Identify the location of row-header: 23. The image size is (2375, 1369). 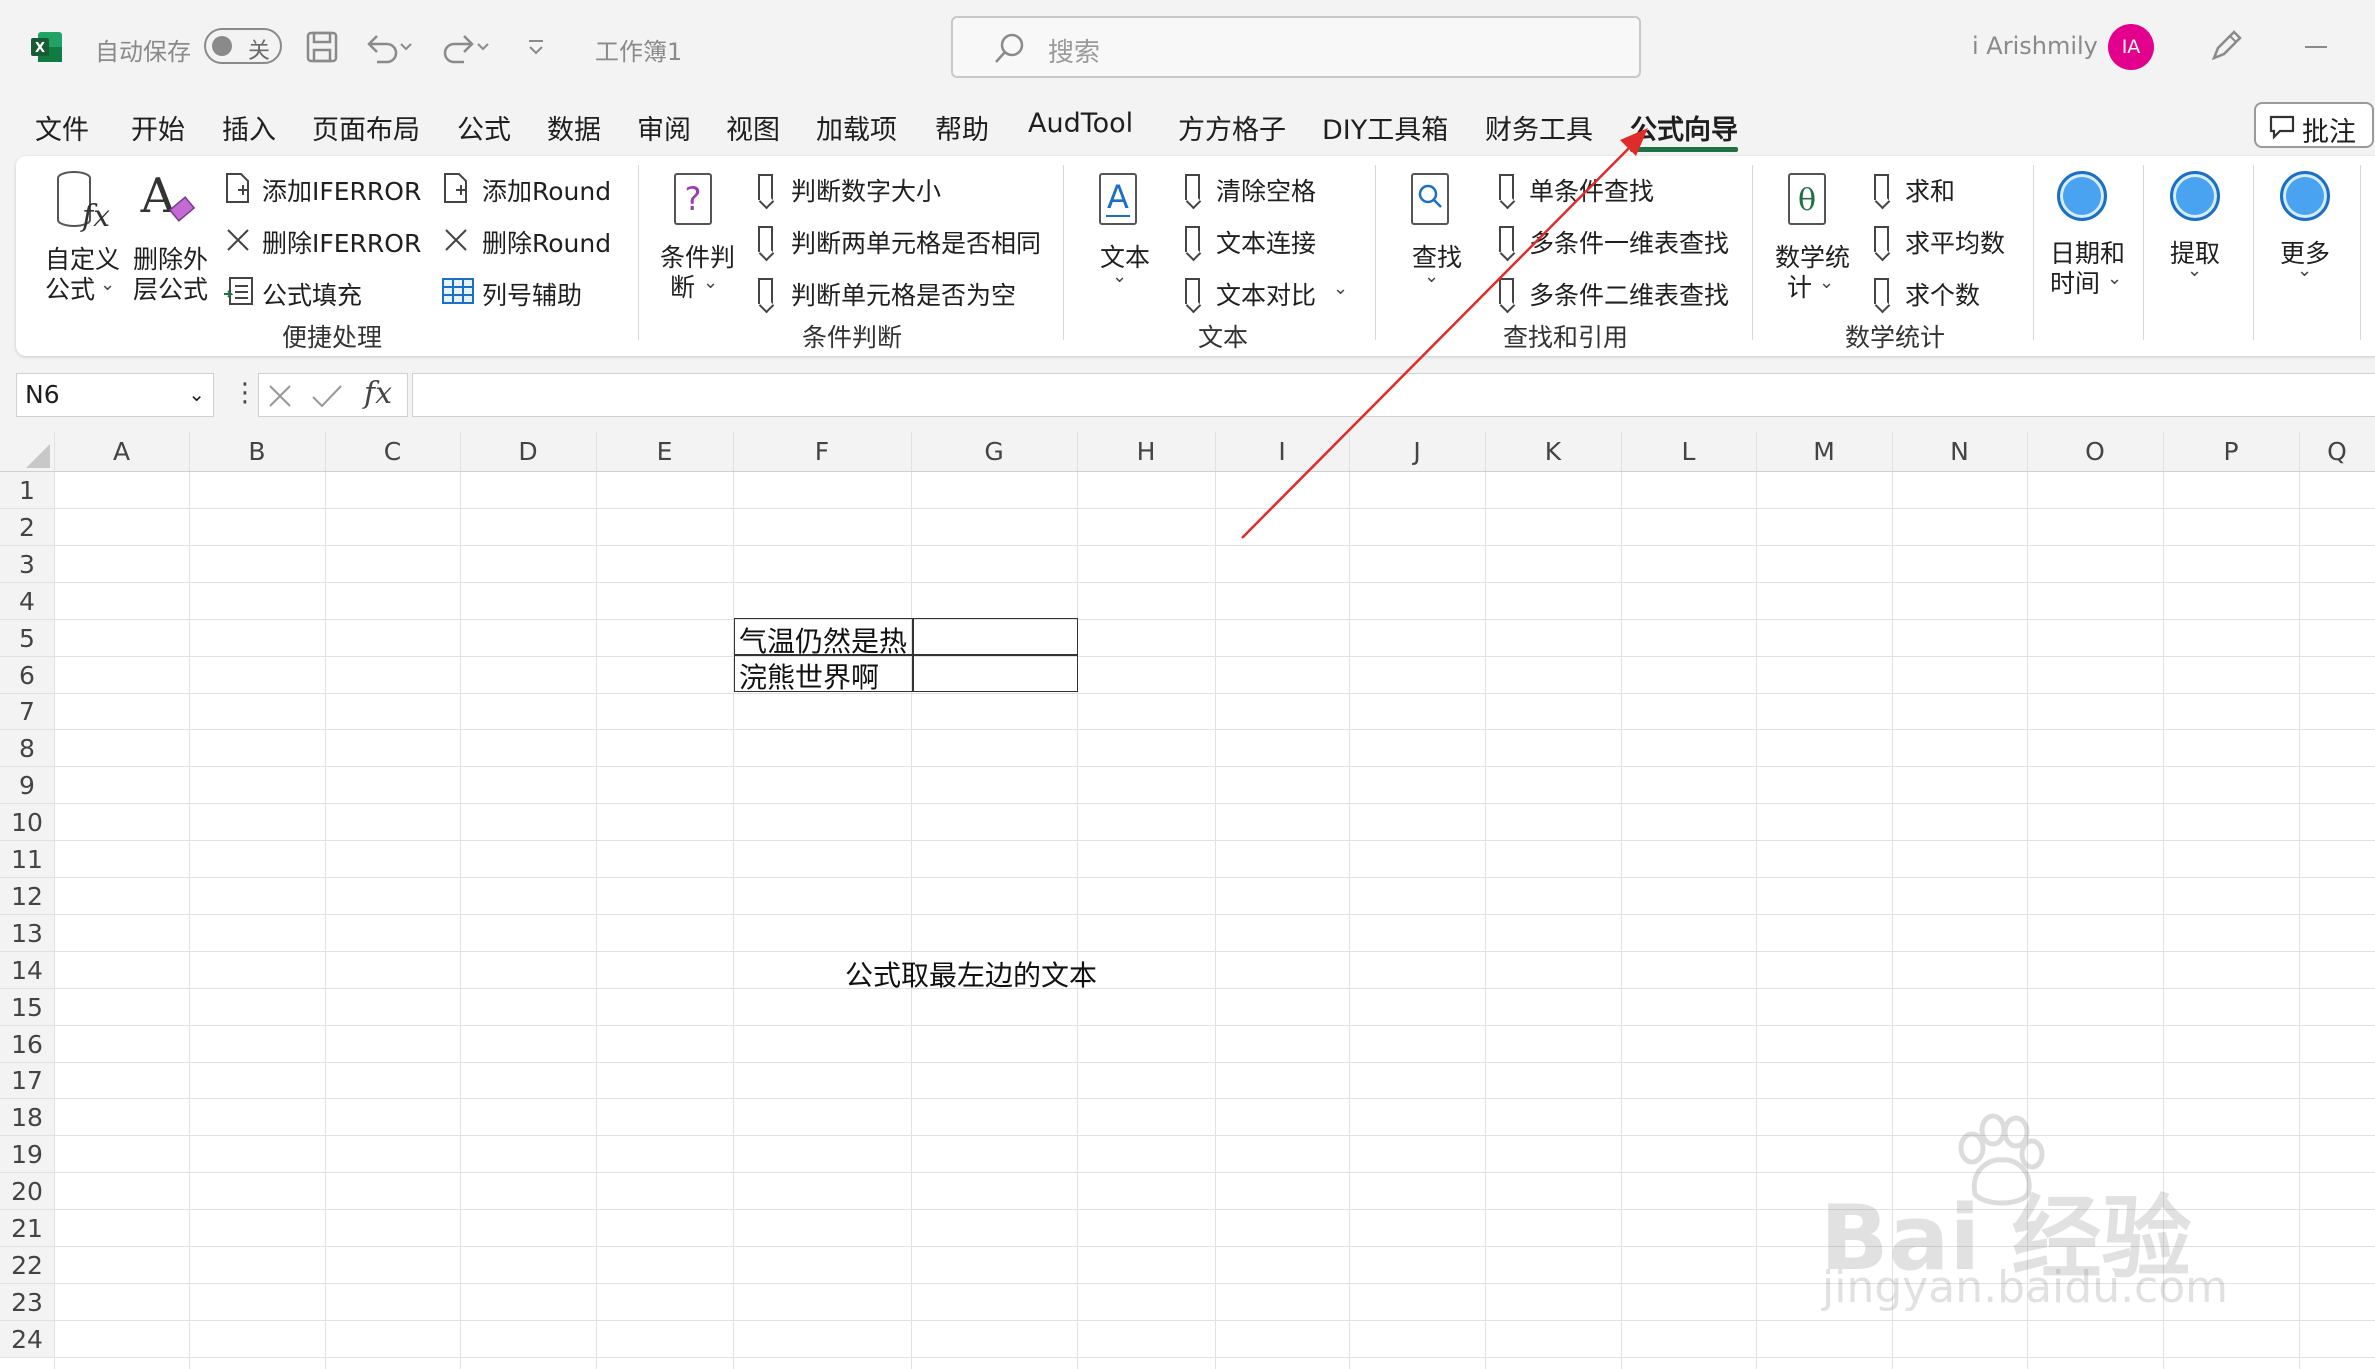
(27, 1302).